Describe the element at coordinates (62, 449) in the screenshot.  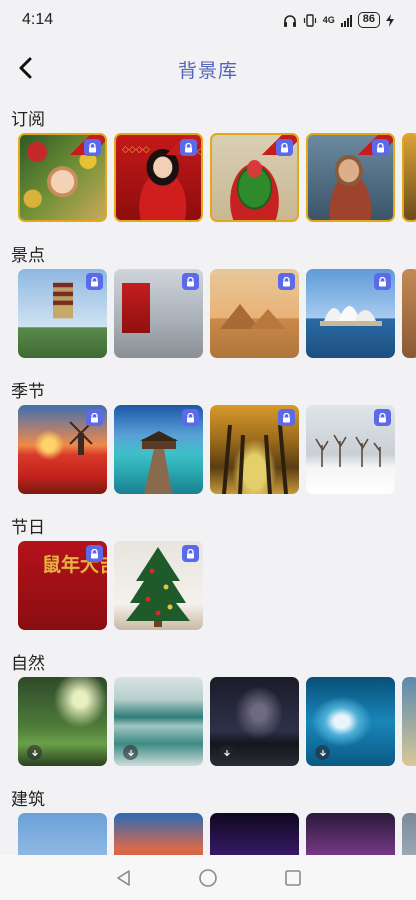
I see `thumbnail-tulip-windmill` at that location.